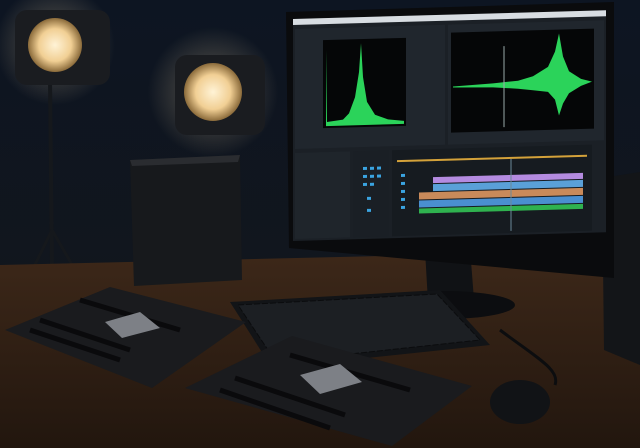  I want to click on studio-lamp-right, so click(213, 92).